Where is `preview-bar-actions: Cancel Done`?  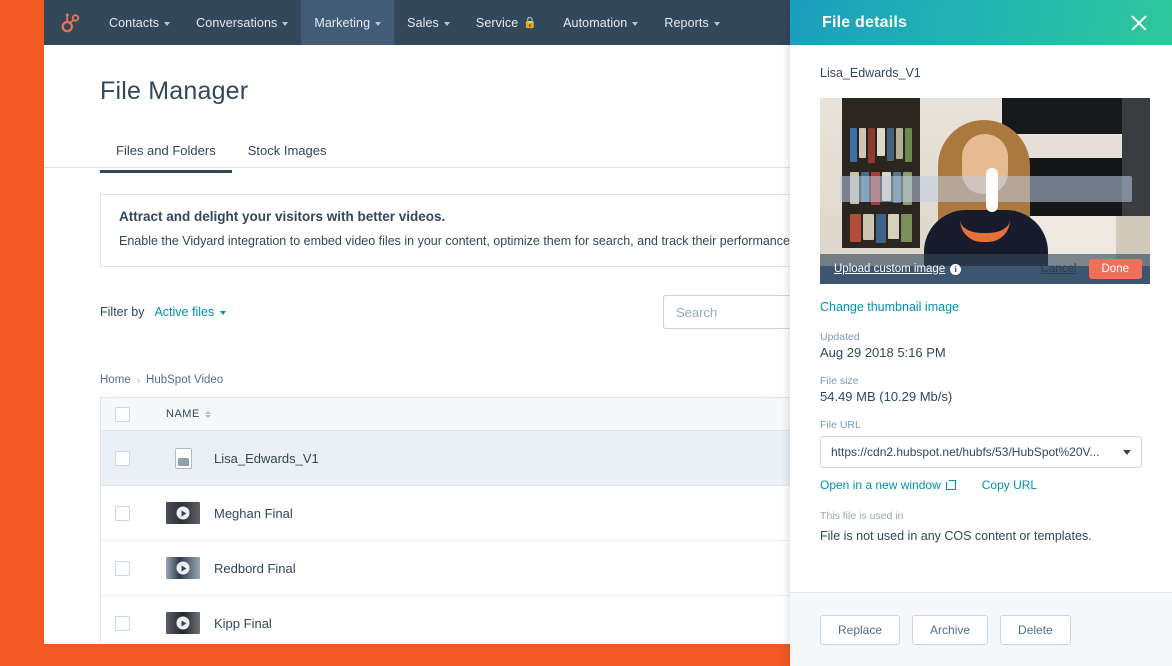 preview-bar-actions: Cancel Done is located at coordinates (1091, 269).